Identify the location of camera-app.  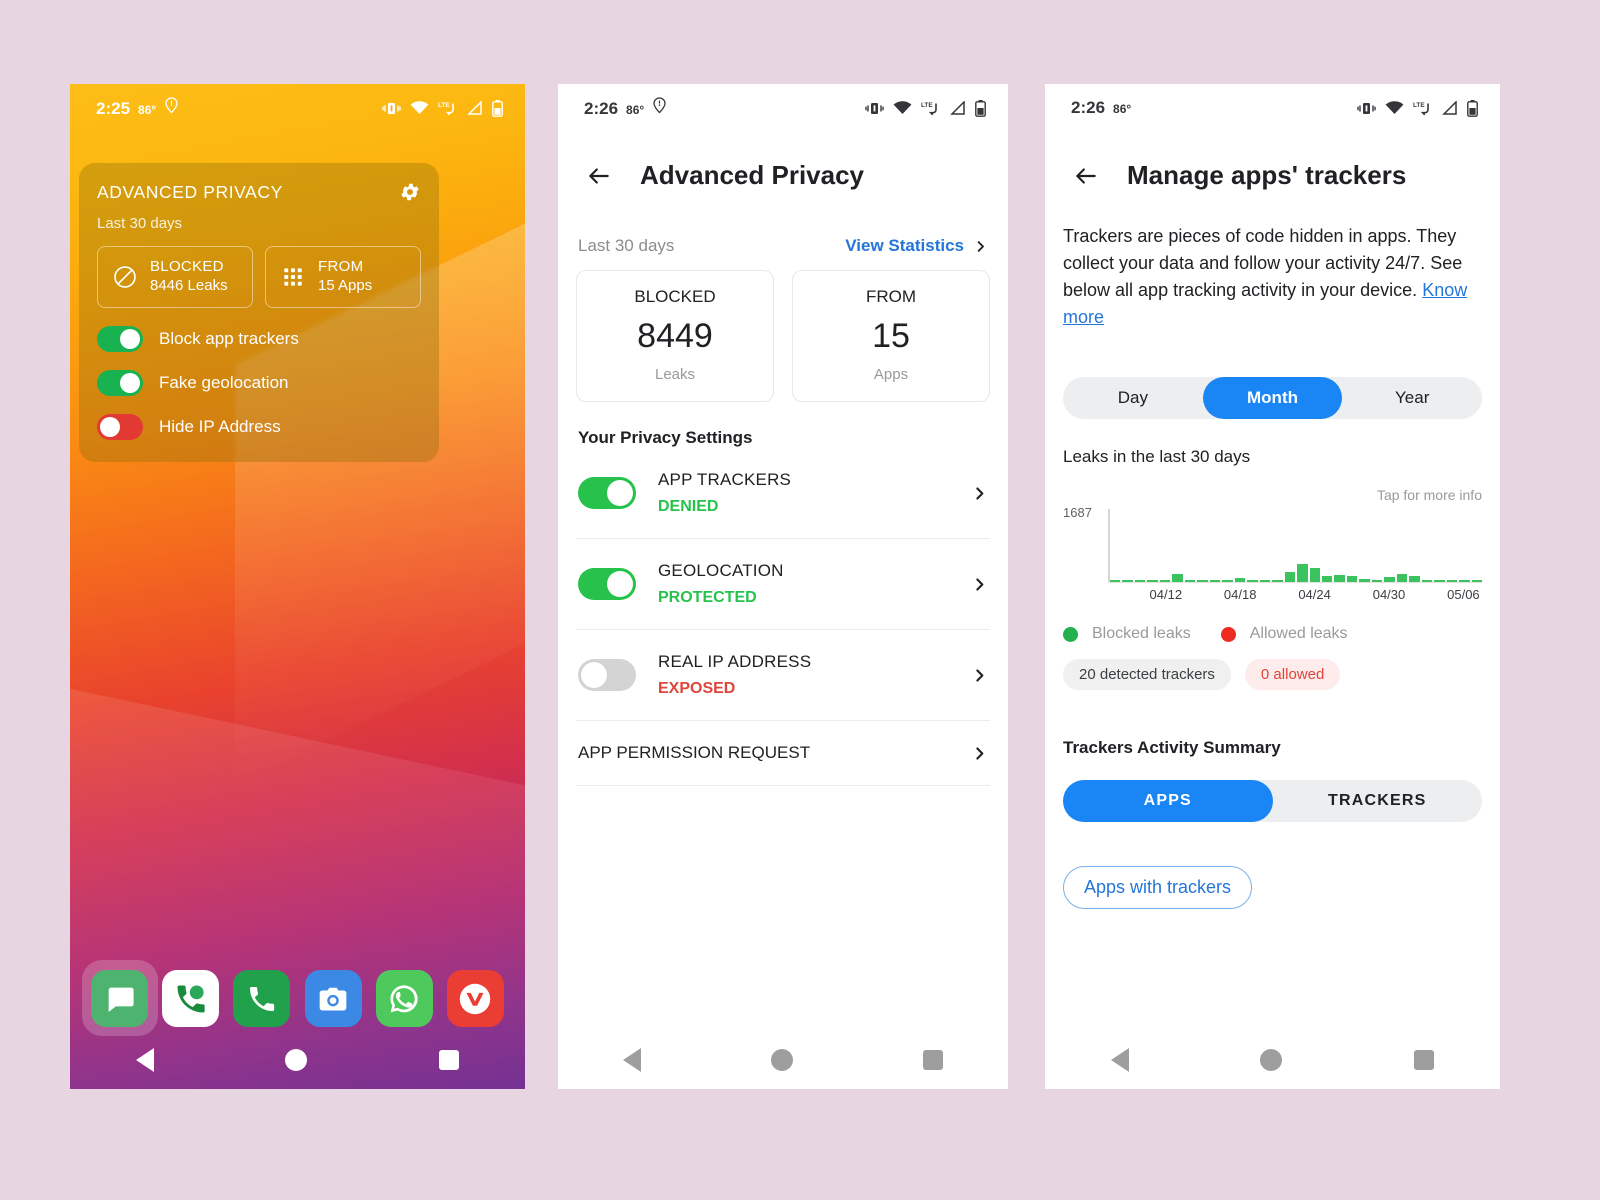
(333, 998).